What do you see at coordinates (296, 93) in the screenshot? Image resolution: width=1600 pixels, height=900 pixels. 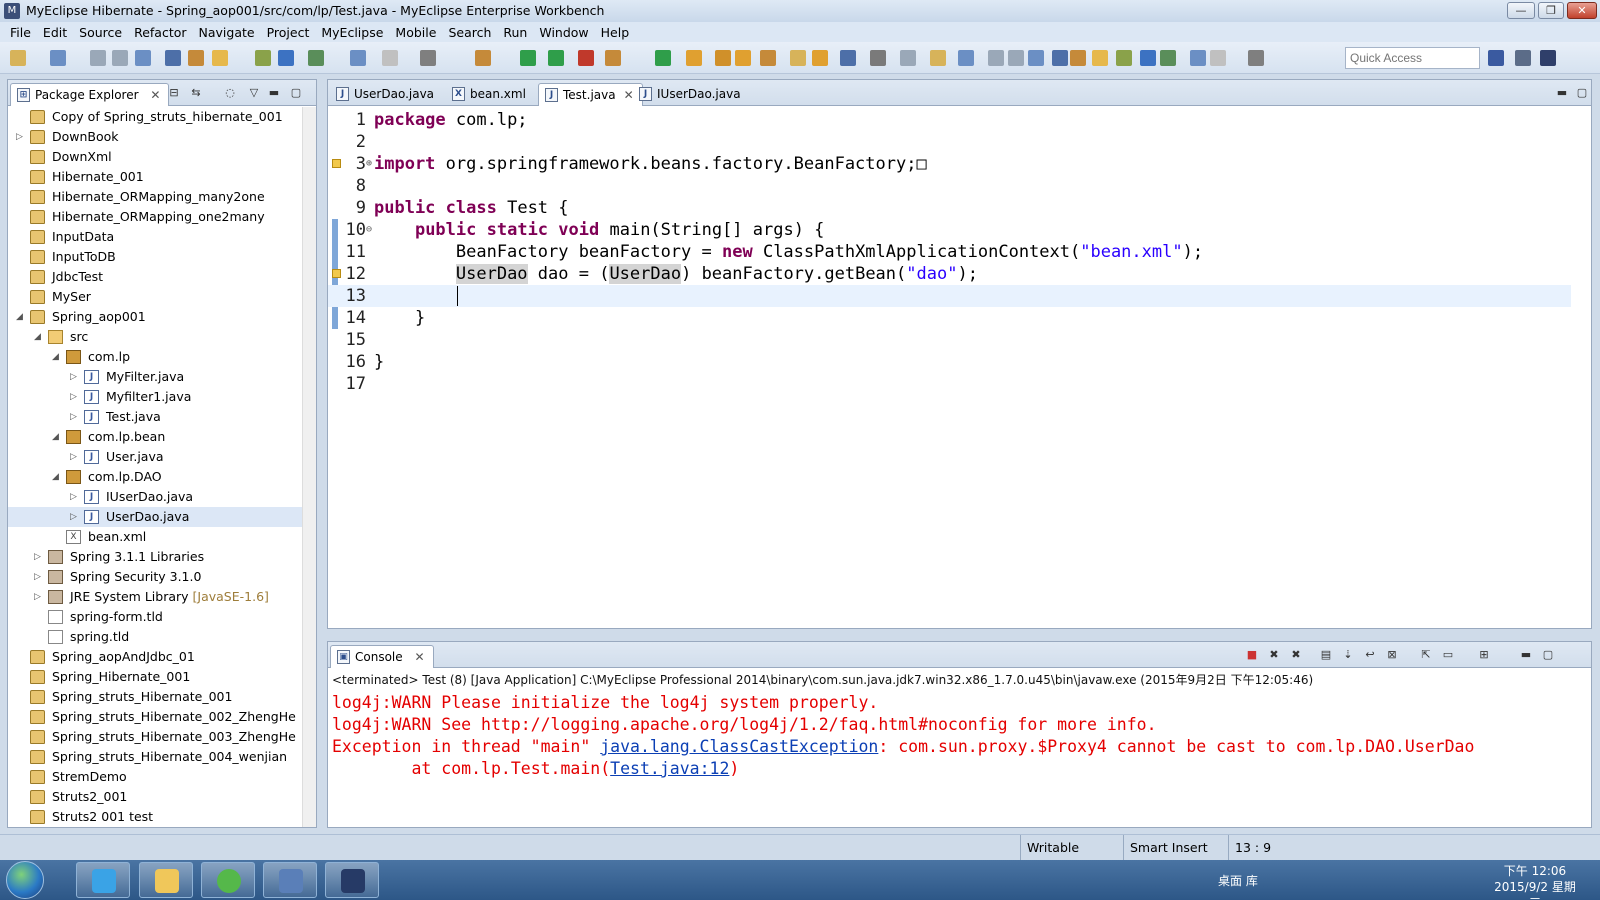 I see `maximize-view-icon: ▢` at bounding box center [296, 93].